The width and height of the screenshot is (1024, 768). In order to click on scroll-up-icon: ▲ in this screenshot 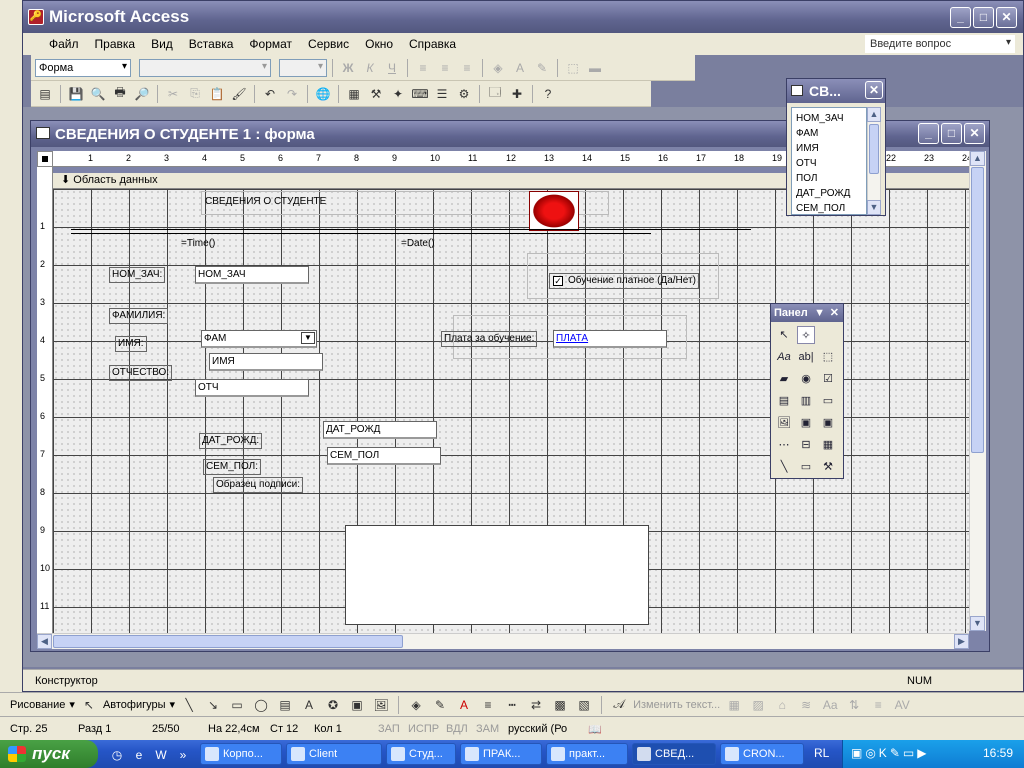, I will do `click(977, 158)`.